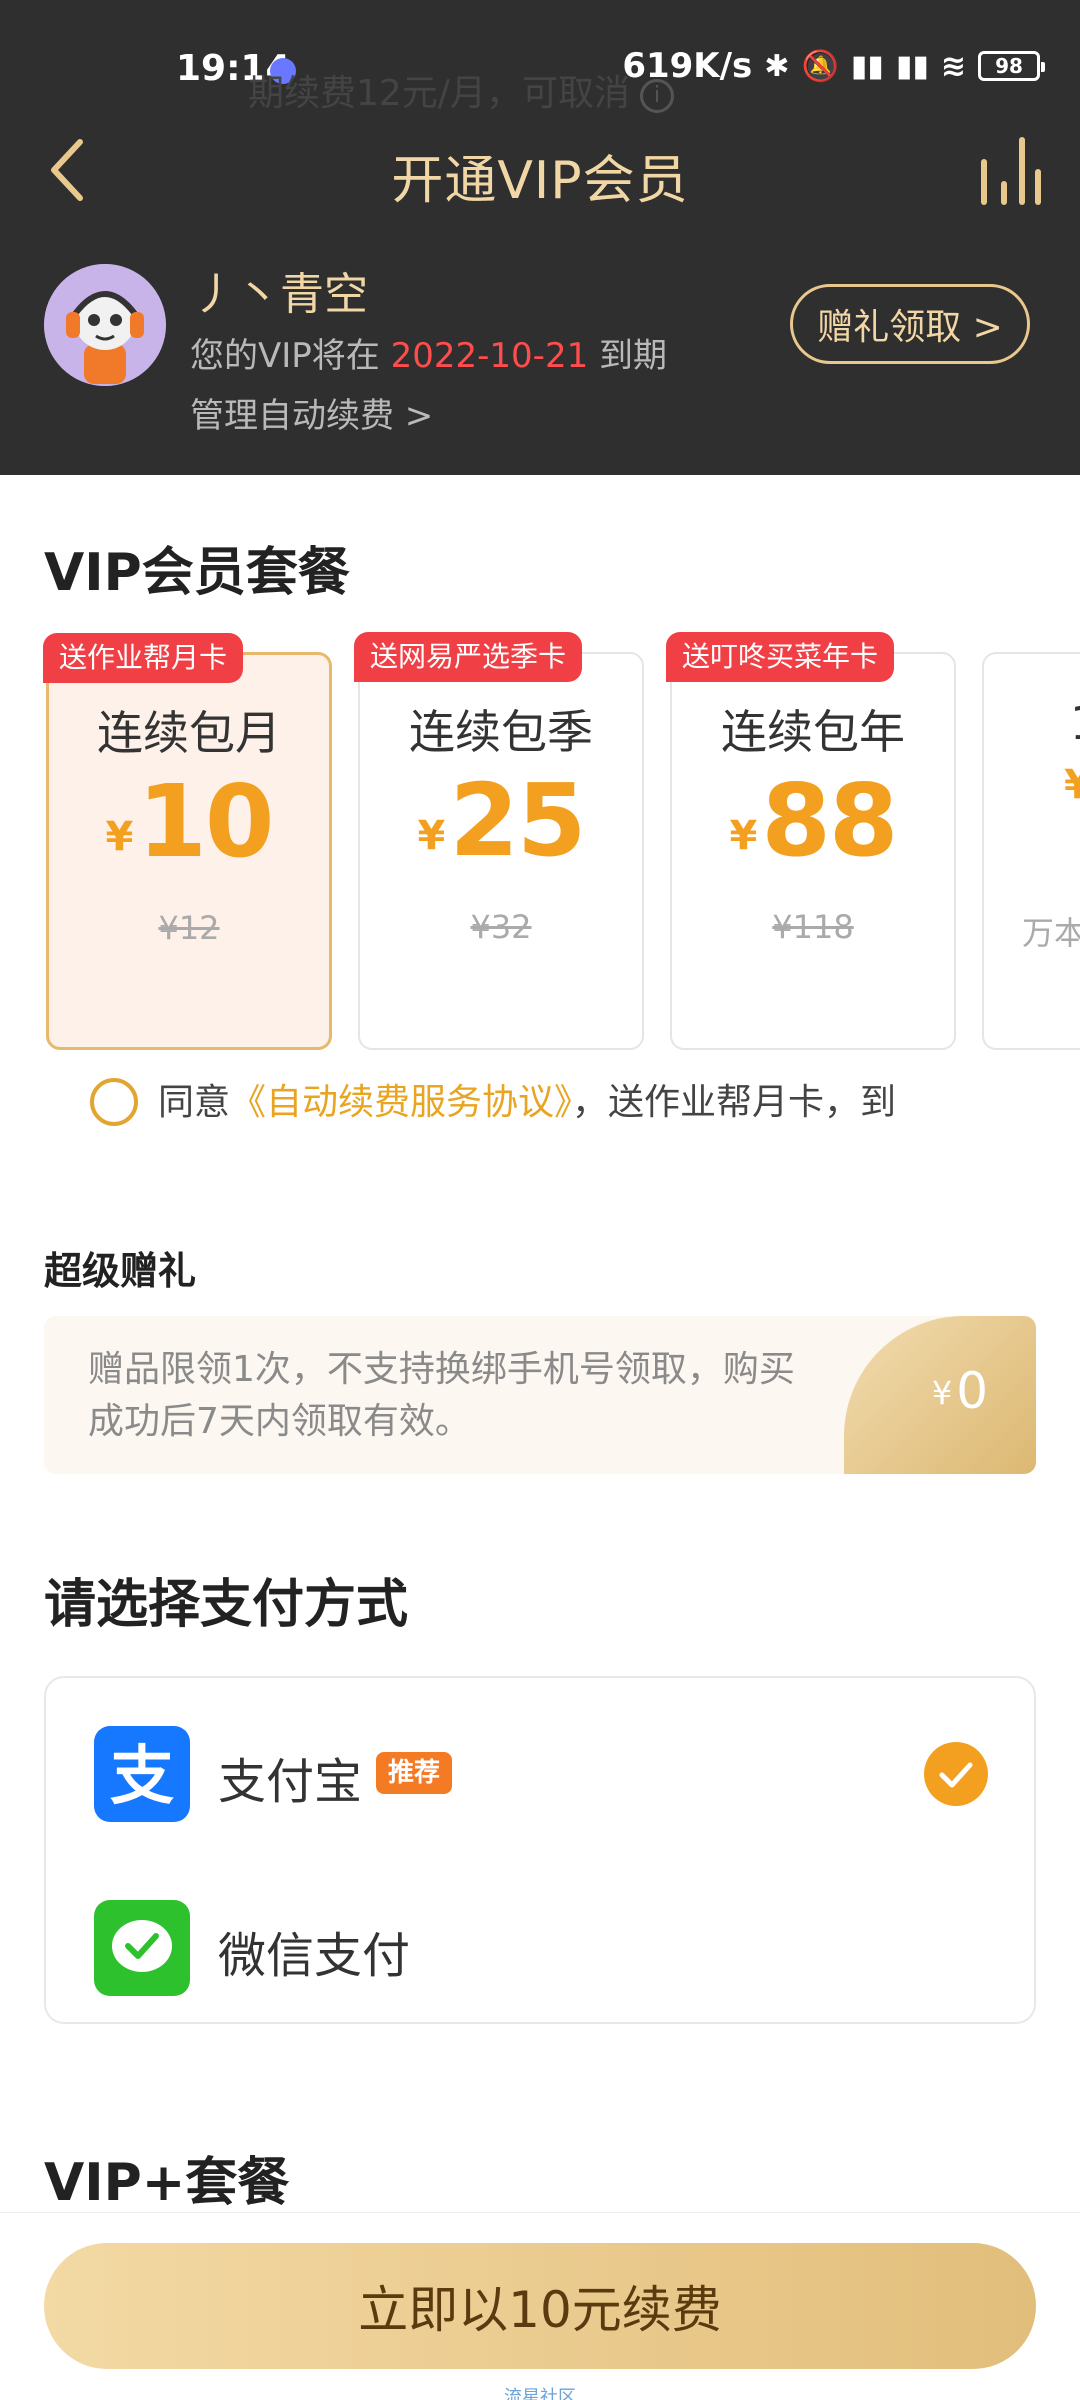 The image size is (1080, 2400). What do you see at coordinates (1075, 723) in the screenshot?
I see `package-name: 1` at bounding box center [1075, 723].